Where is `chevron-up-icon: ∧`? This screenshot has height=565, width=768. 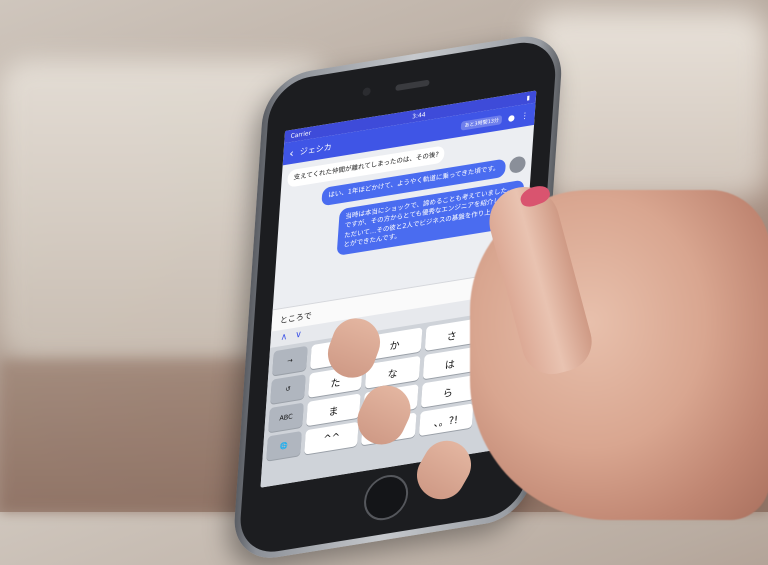
chevron-up-icon: ∧ is located at coordinates (283, 337).